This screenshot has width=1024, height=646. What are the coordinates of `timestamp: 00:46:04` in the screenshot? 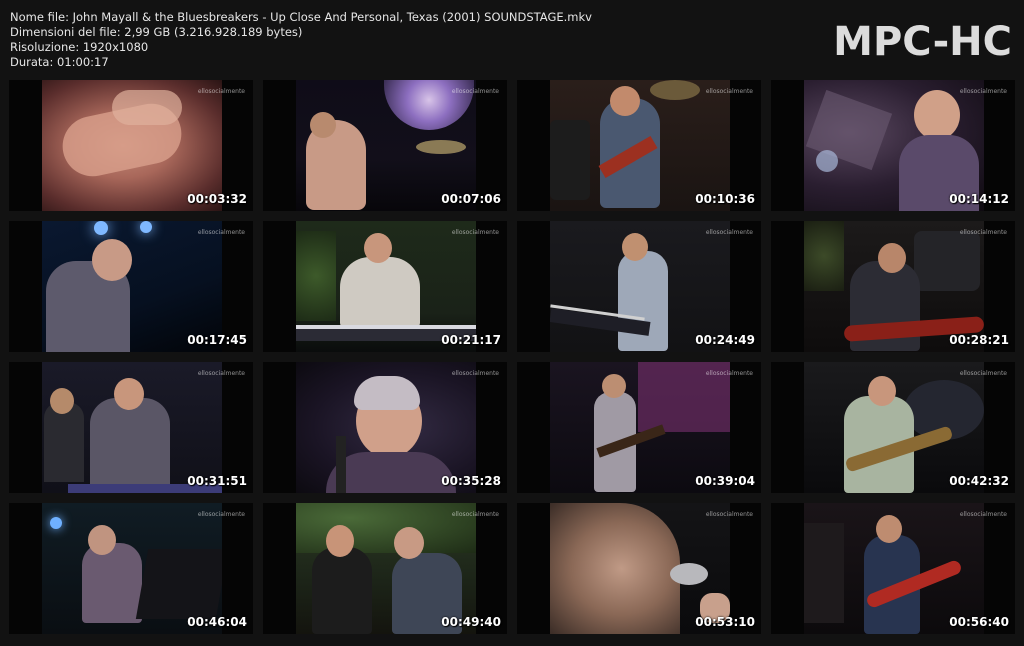 It's located at (217, 622).